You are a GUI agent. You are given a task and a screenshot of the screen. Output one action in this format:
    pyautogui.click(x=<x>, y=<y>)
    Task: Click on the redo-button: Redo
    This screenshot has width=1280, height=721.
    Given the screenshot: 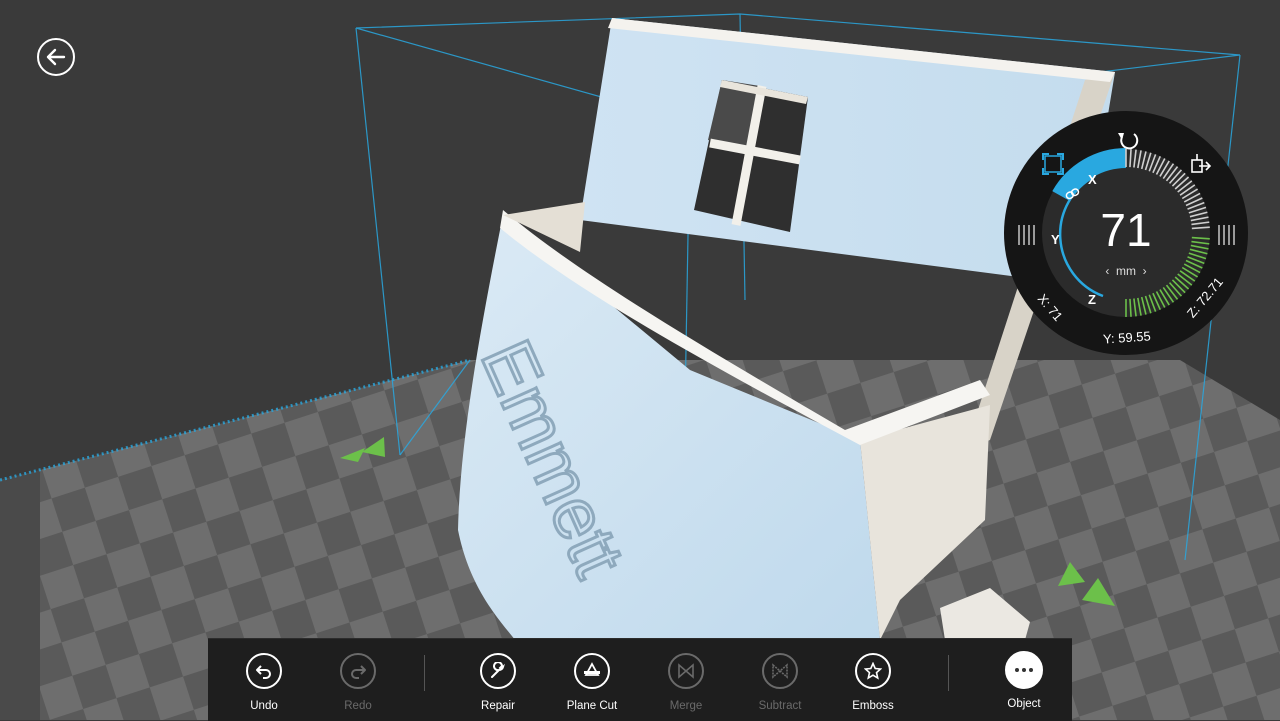 What is the action you would take?
    pyautogui.click(x=358, y=682)
    